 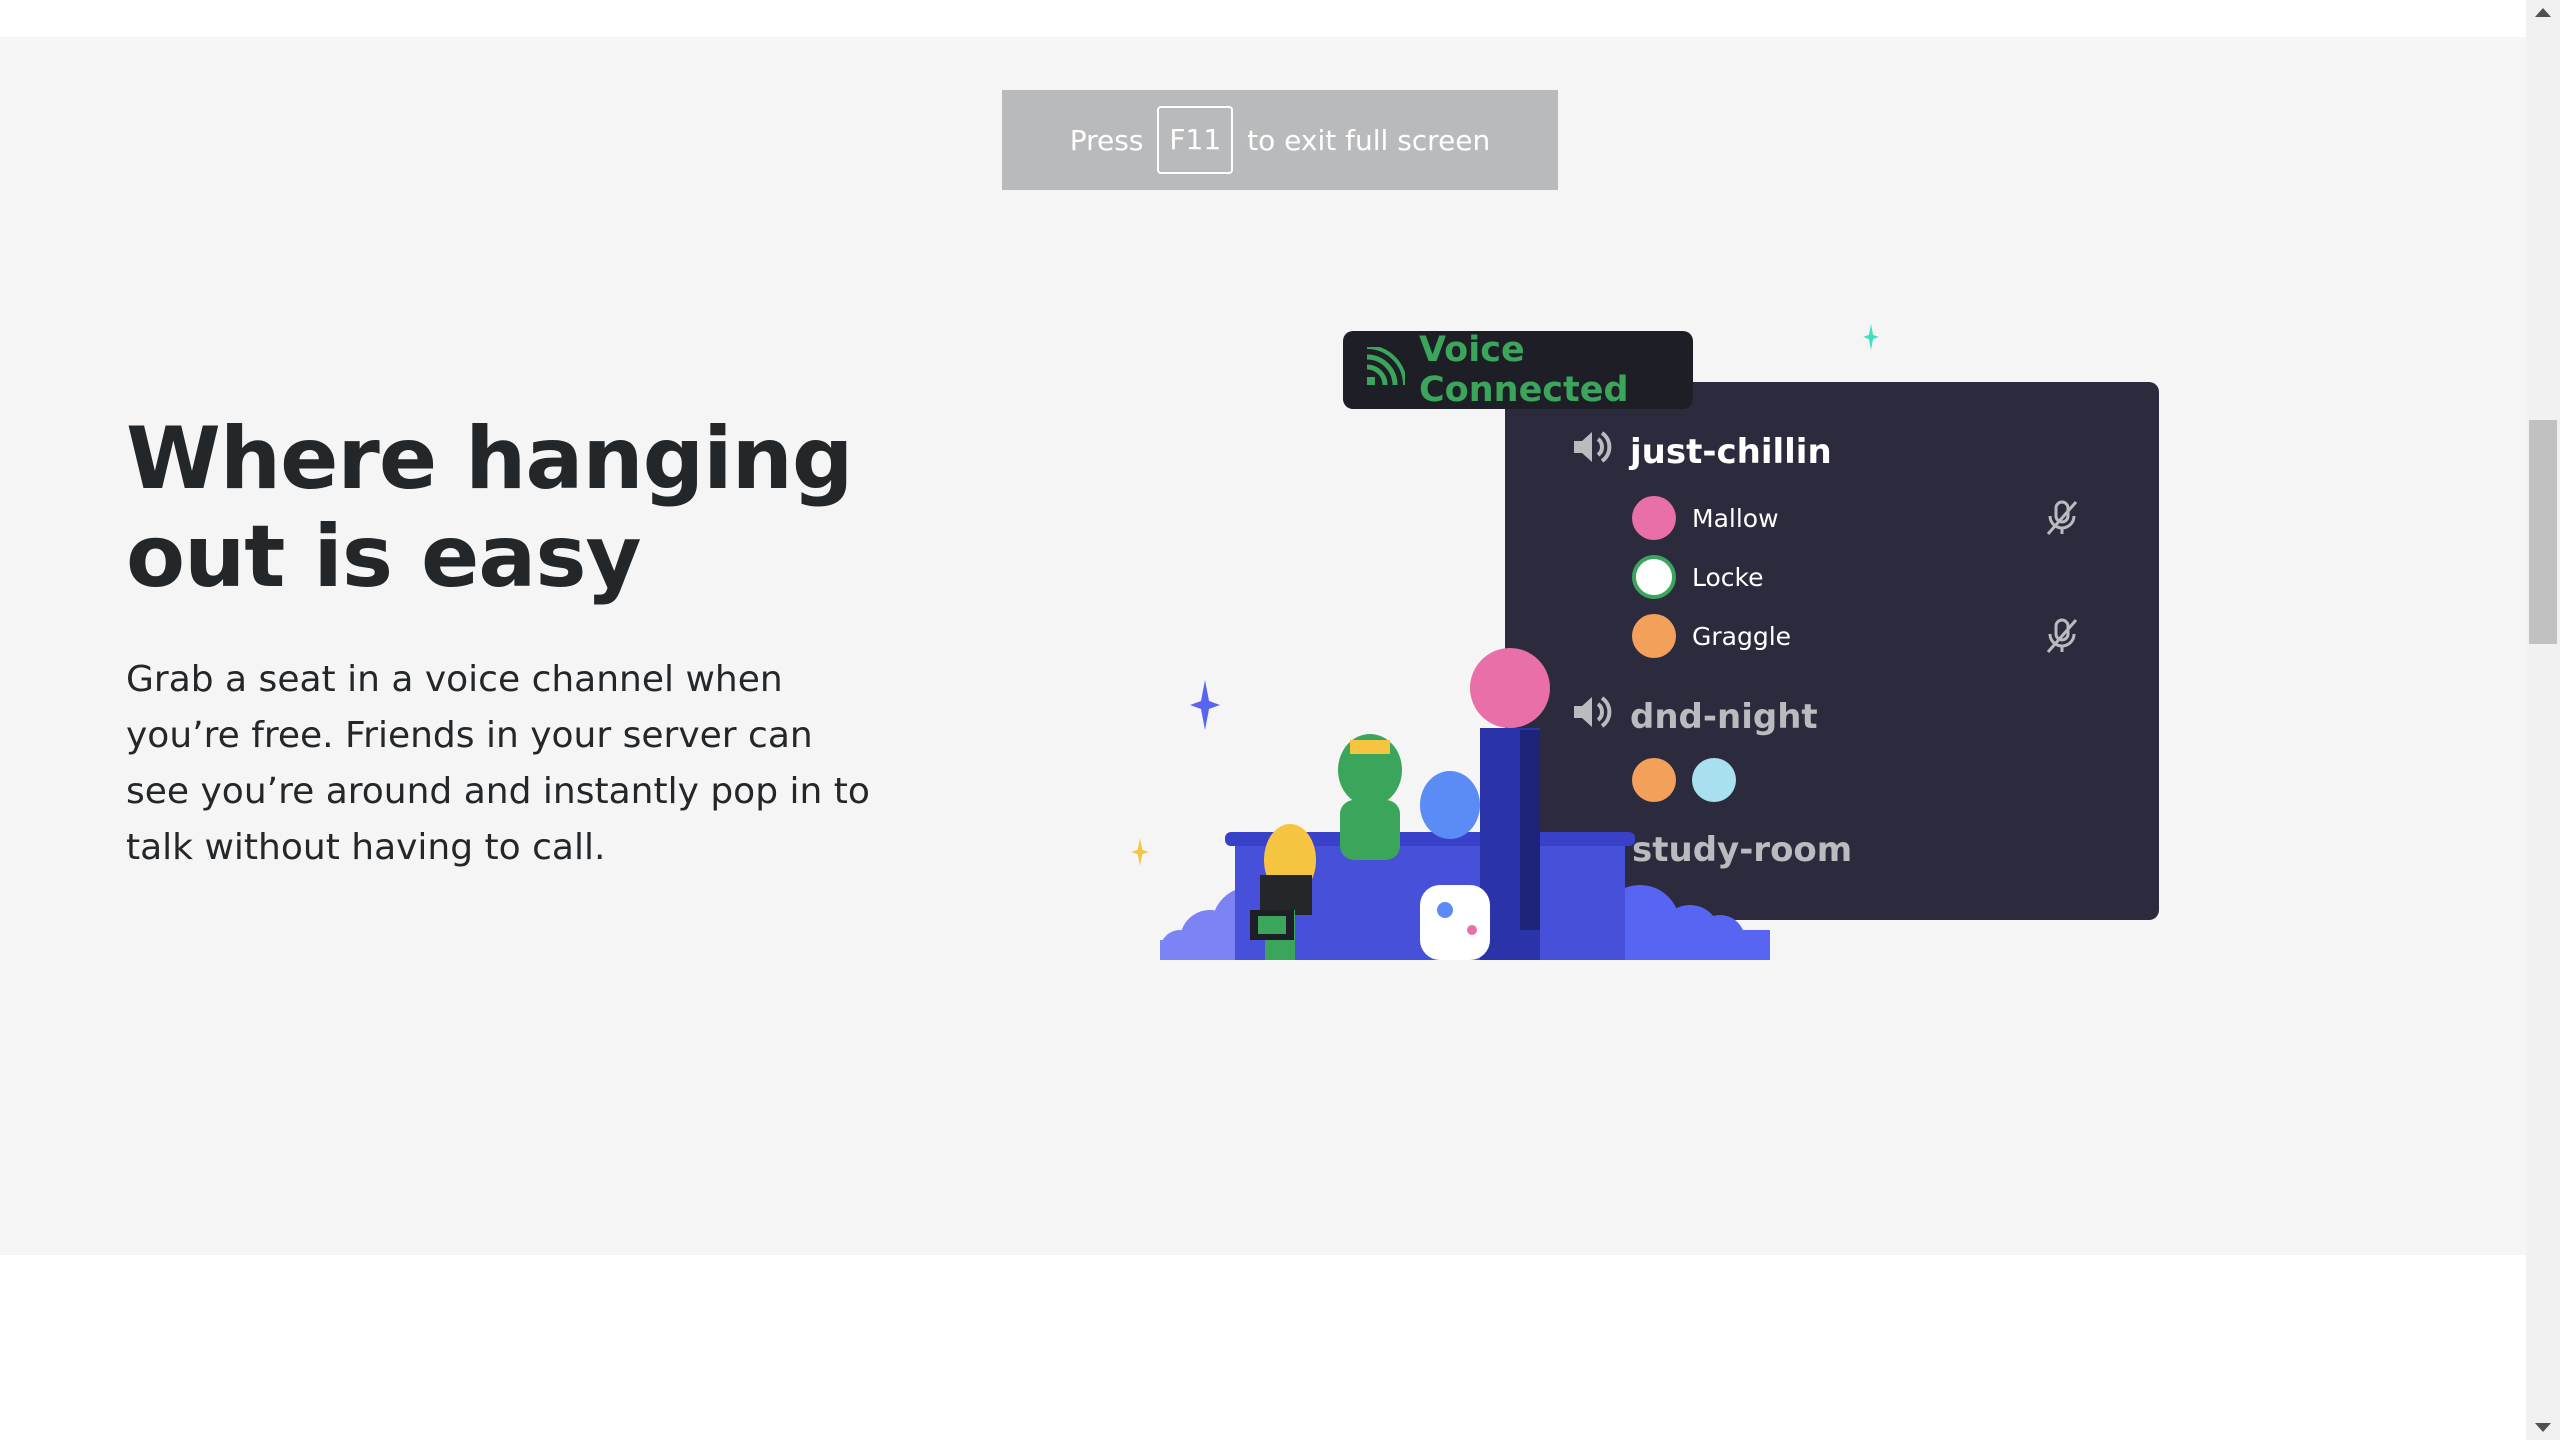 I want to click on channel-name: just-chillin, so click(x=1731, y=451).